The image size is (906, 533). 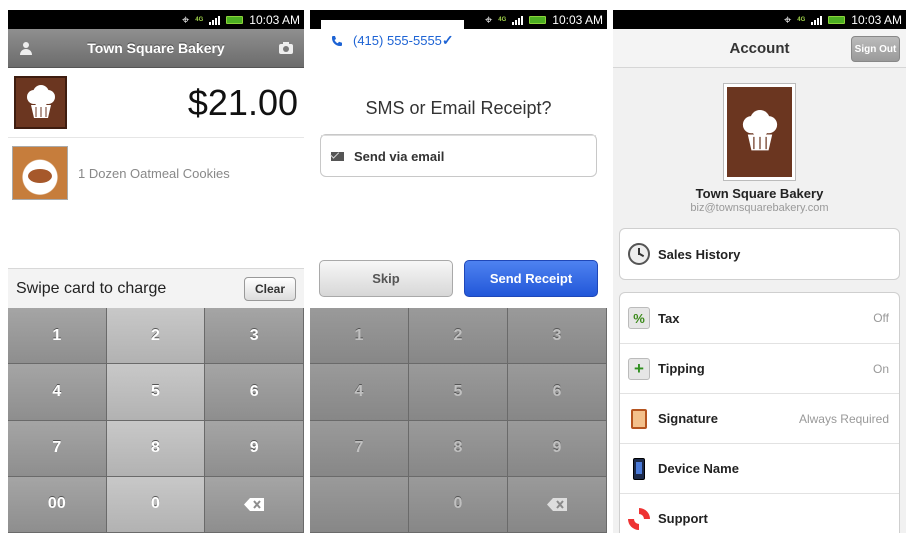 I want to click on settings-row-signature: Signature Always Required, so click(x=759, y=418).